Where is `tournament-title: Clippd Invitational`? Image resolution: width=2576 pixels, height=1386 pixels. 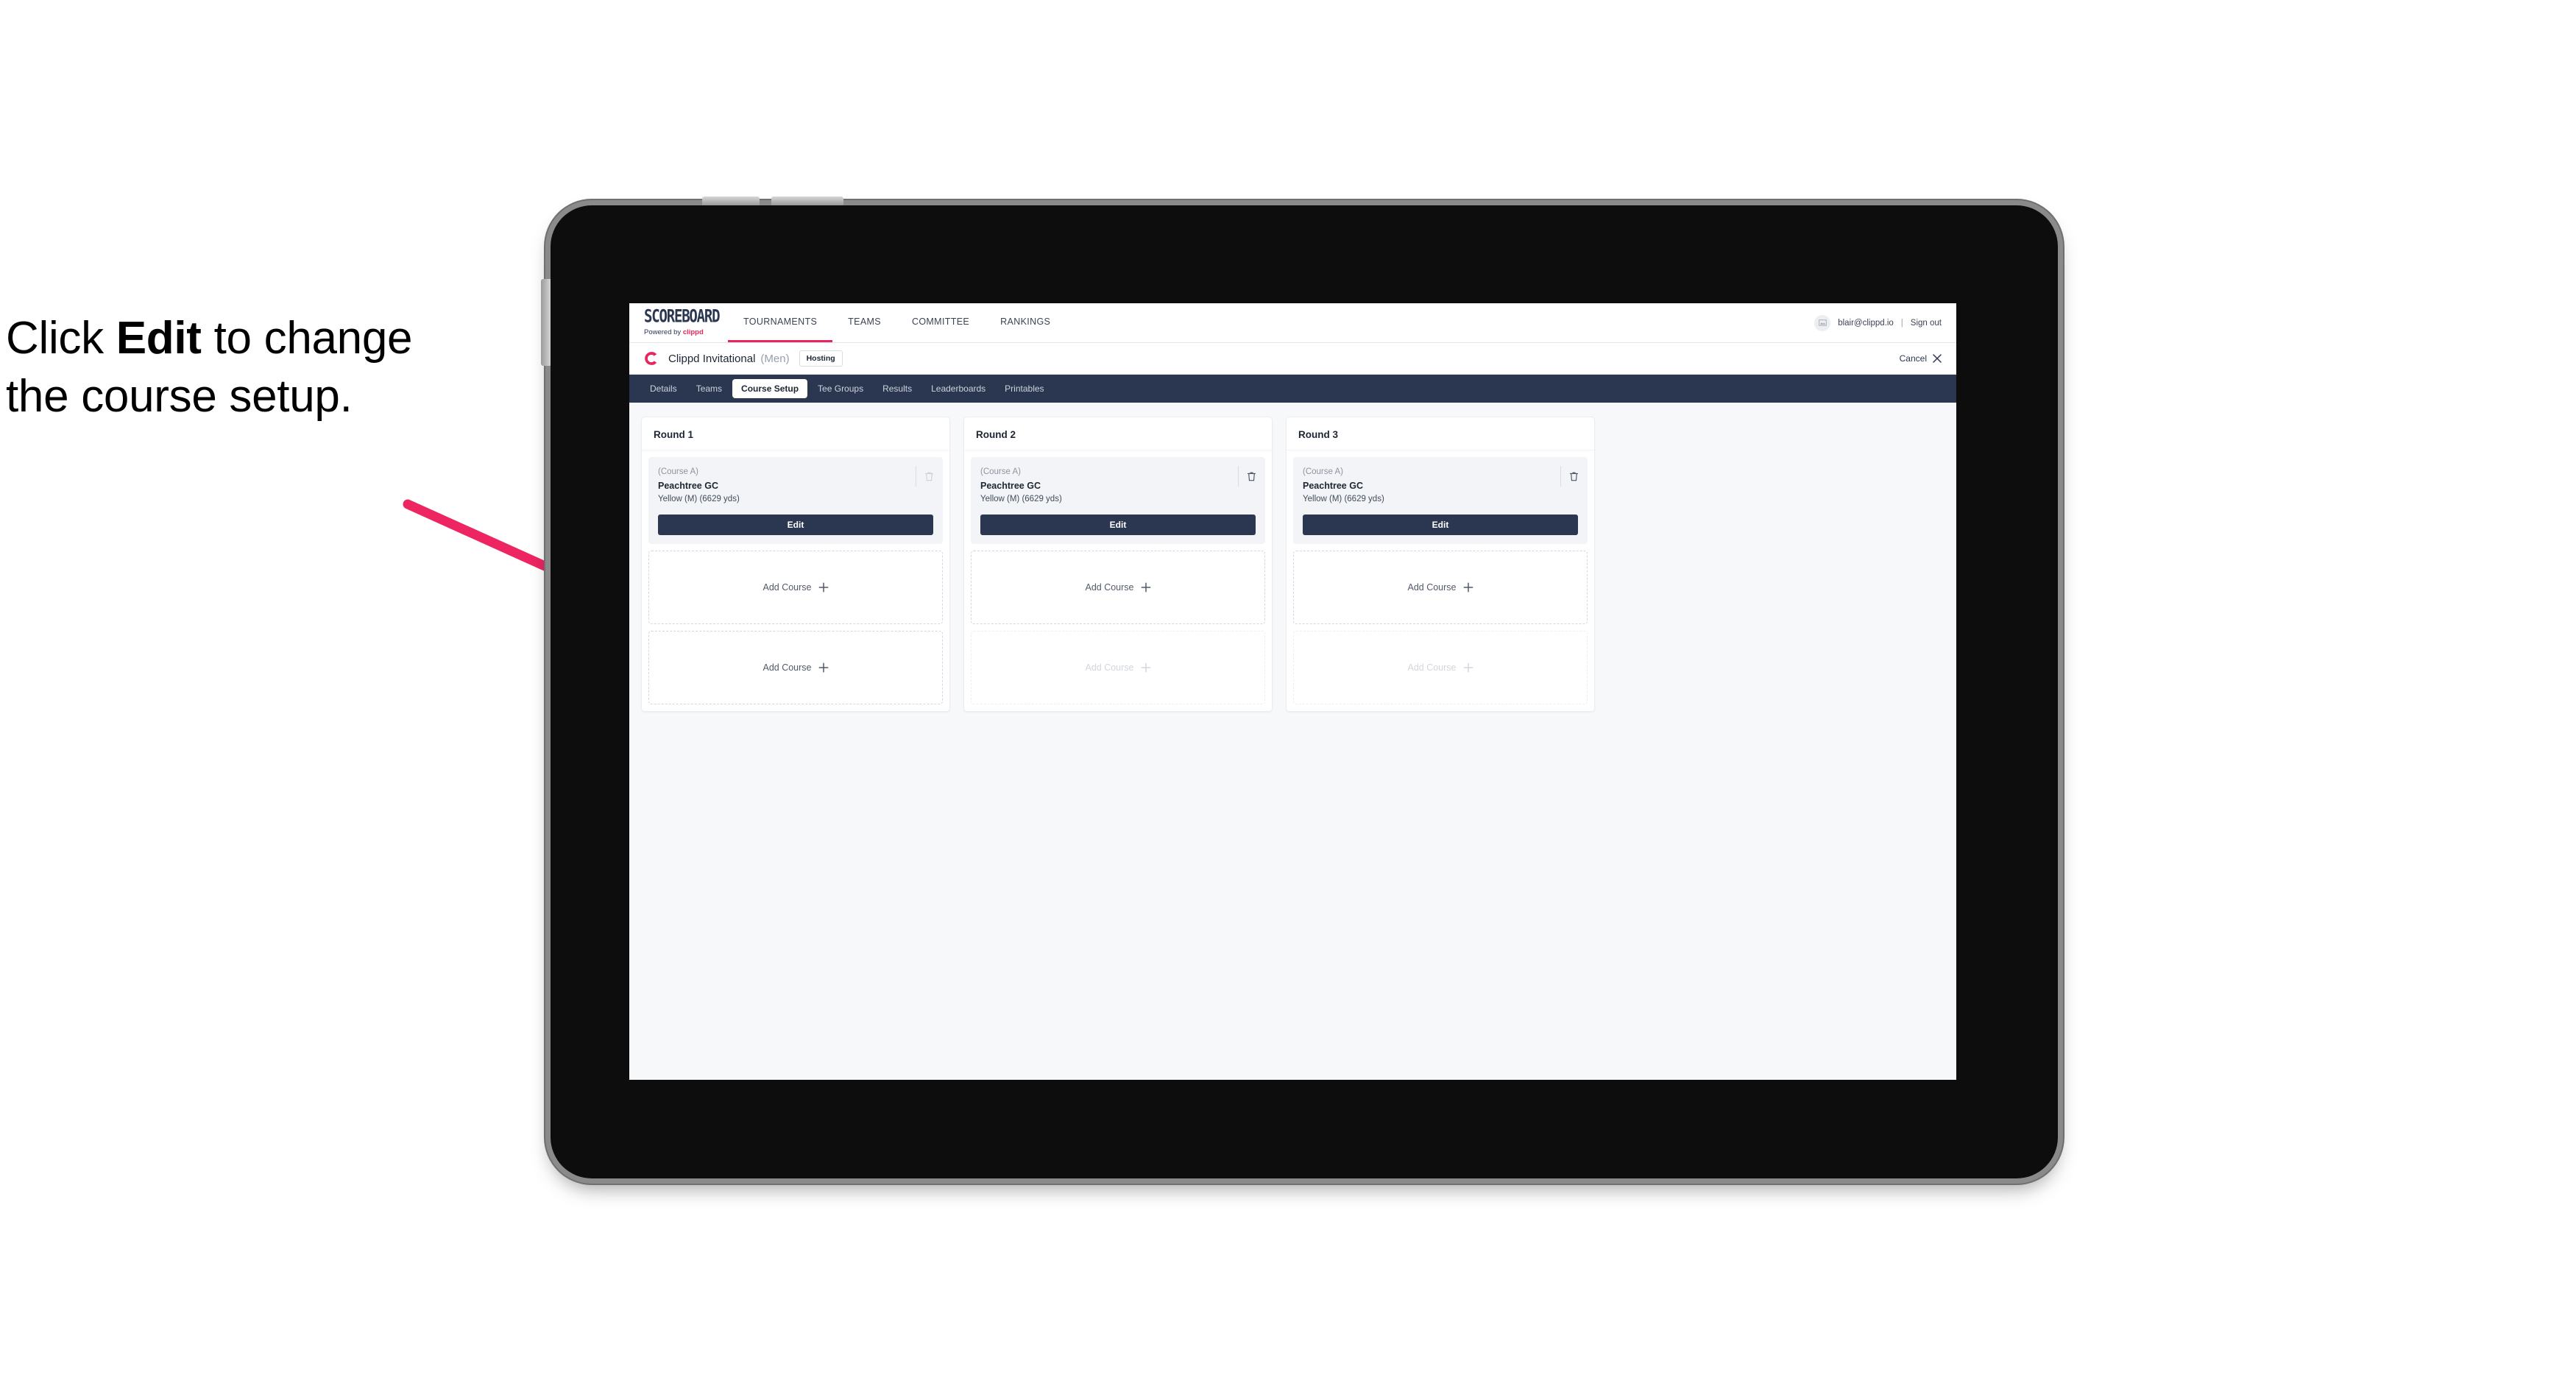
tournament-title: Clippd Invitational is located at coordinates (712, 358).